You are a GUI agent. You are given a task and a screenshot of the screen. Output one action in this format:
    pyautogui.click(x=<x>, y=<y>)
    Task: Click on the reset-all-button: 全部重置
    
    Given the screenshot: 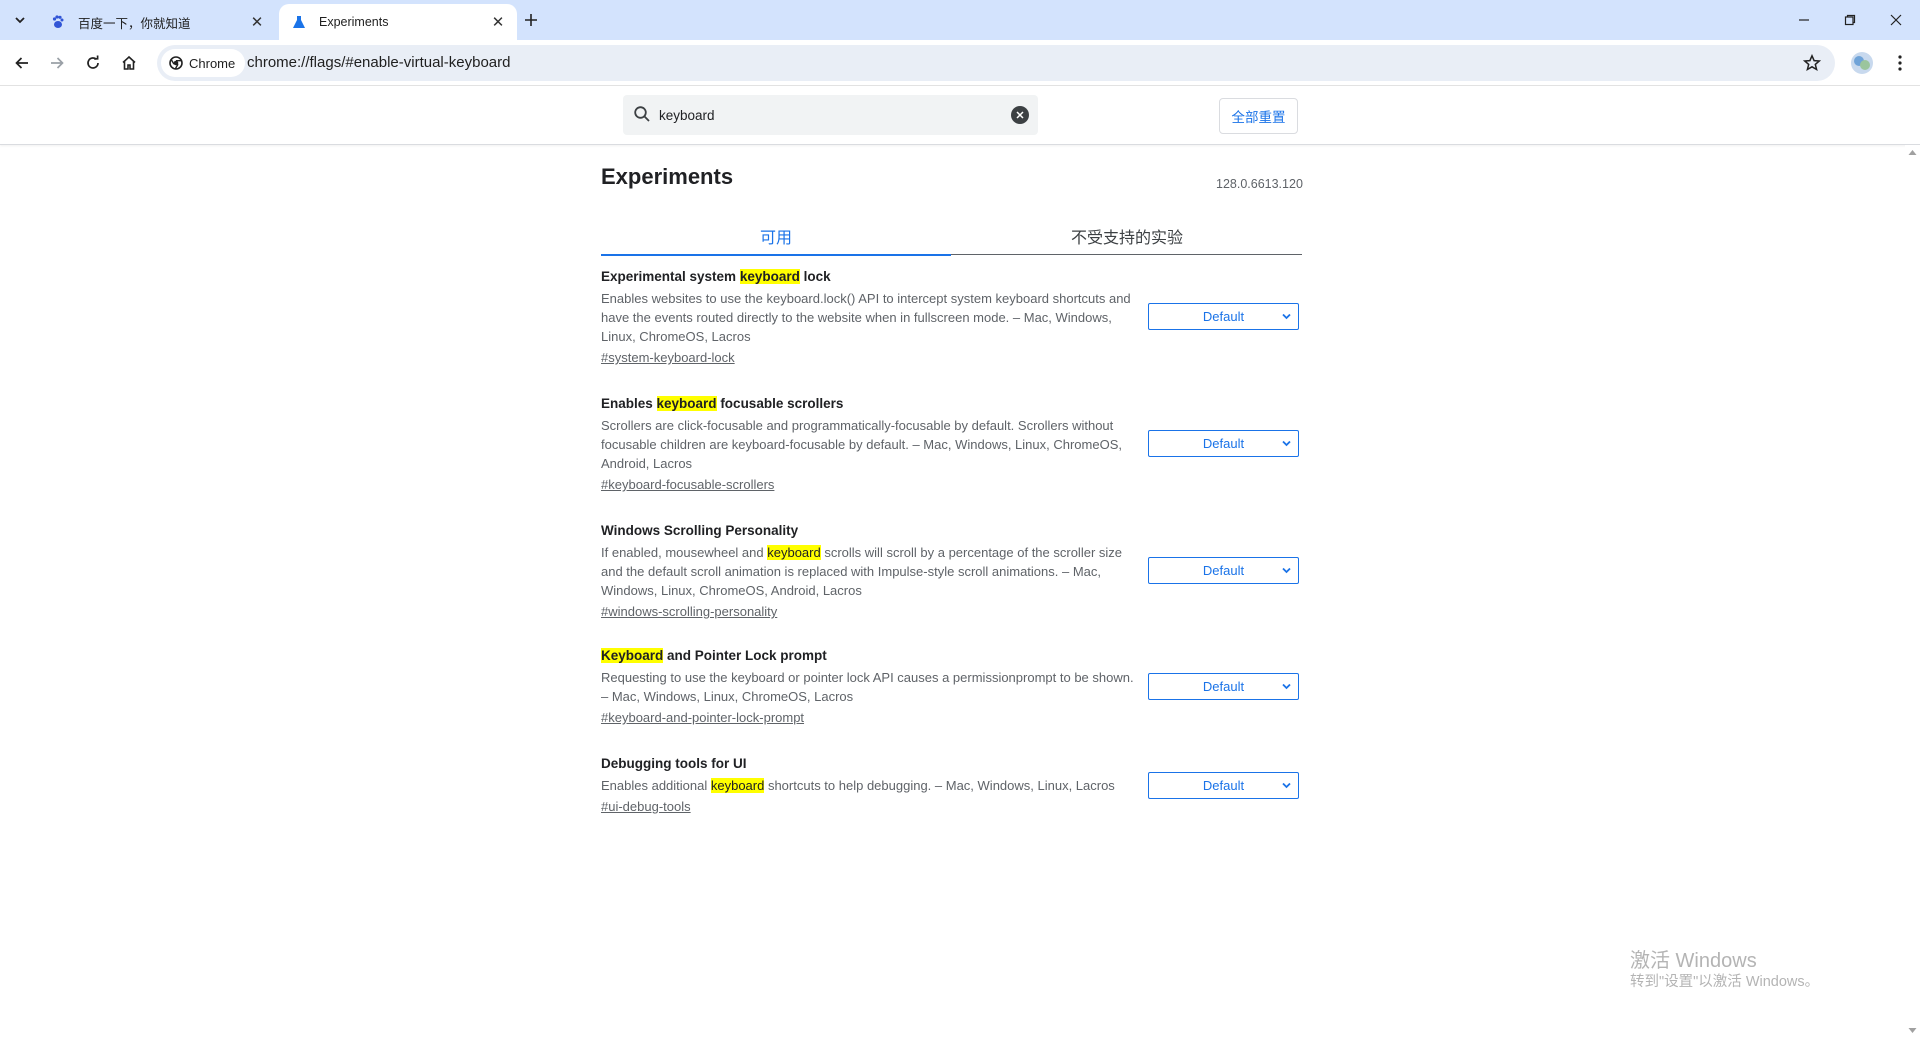 What is the action you would take?
    pyautogui.click(x=1258, y=116)
    